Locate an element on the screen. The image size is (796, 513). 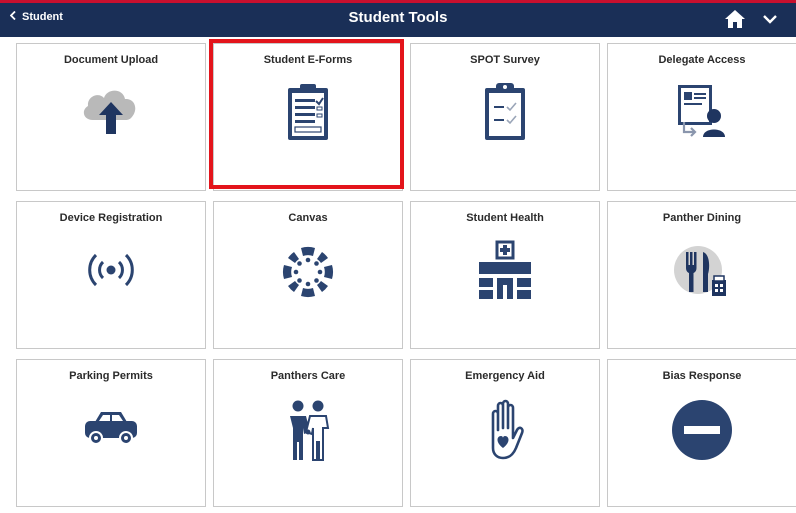
tile-label: Panthers Care is located at coordinates (308, 376).